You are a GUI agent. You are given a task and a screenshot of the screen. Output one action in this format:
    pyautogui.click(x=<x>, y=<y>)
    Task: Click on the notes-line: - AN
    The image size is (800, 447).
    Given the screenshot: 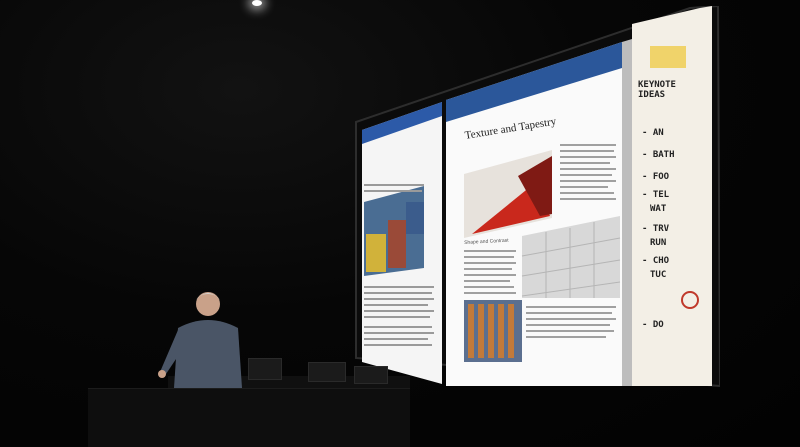 What is the action you would take?
    pyautogui.click(x=653, y=133)
    